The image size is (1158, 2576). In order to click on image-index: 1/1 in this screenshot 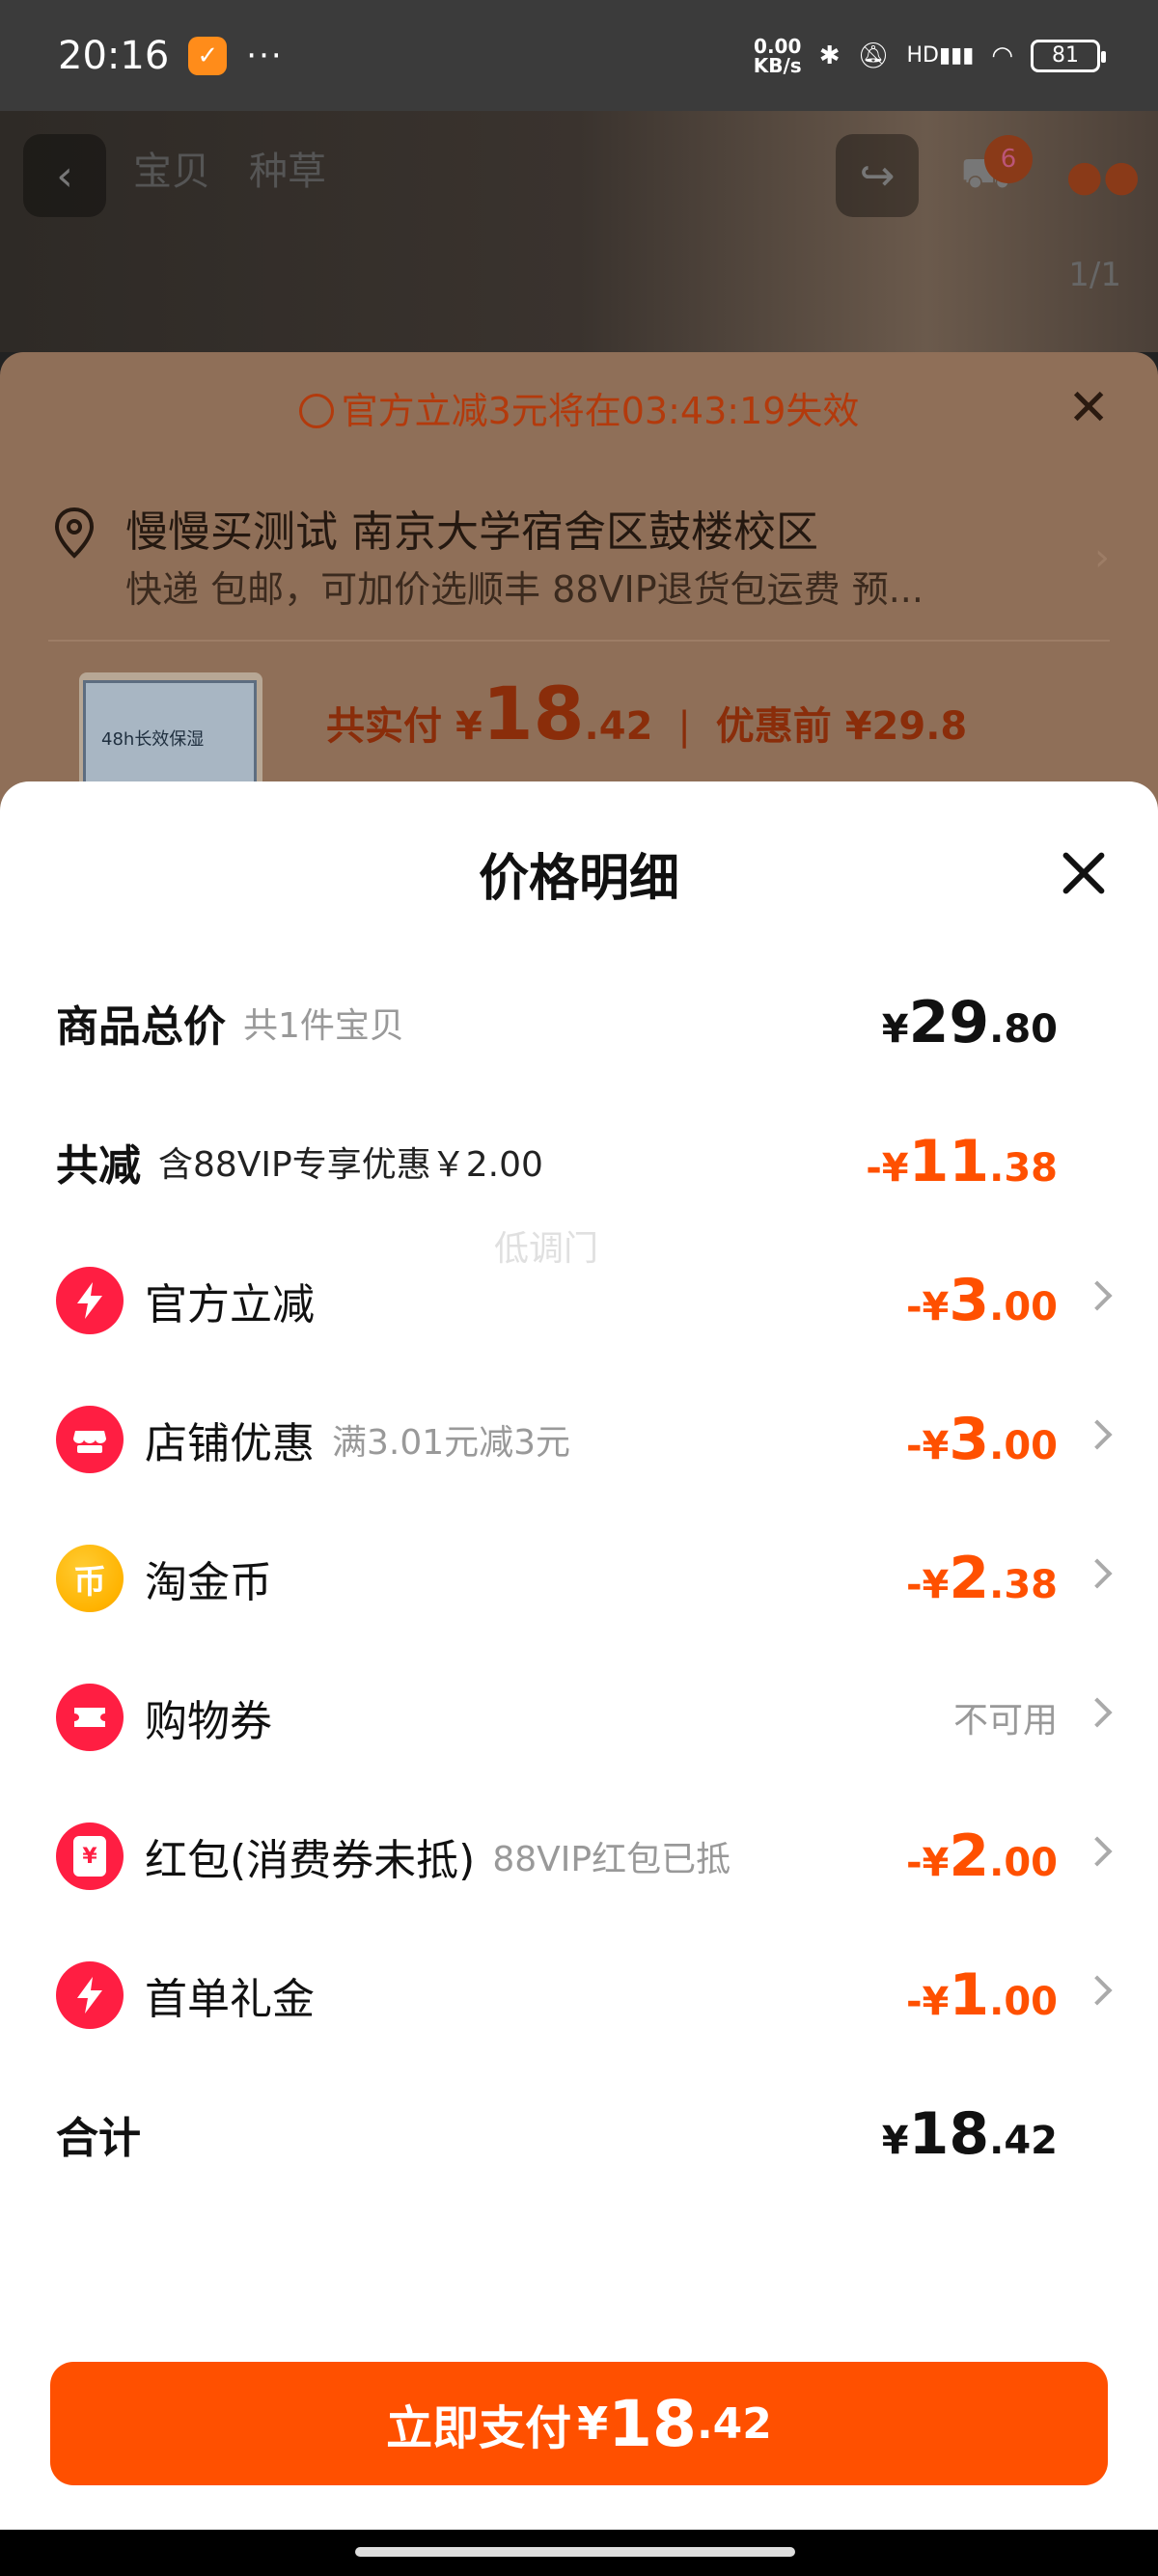, I will do `click(1094, 275)`.